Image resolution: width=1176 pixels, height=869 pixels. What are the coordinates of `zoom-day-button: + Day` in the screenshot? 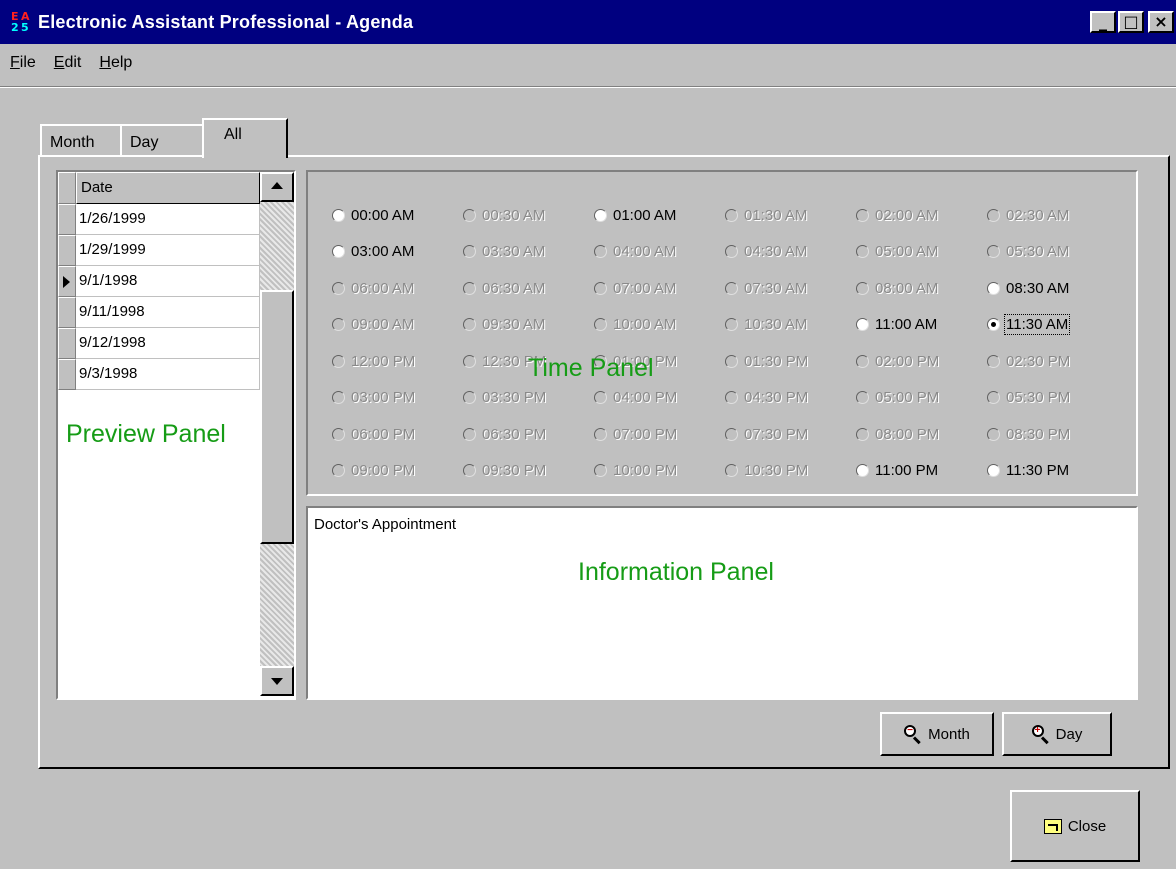 It's located at (1057, 734).